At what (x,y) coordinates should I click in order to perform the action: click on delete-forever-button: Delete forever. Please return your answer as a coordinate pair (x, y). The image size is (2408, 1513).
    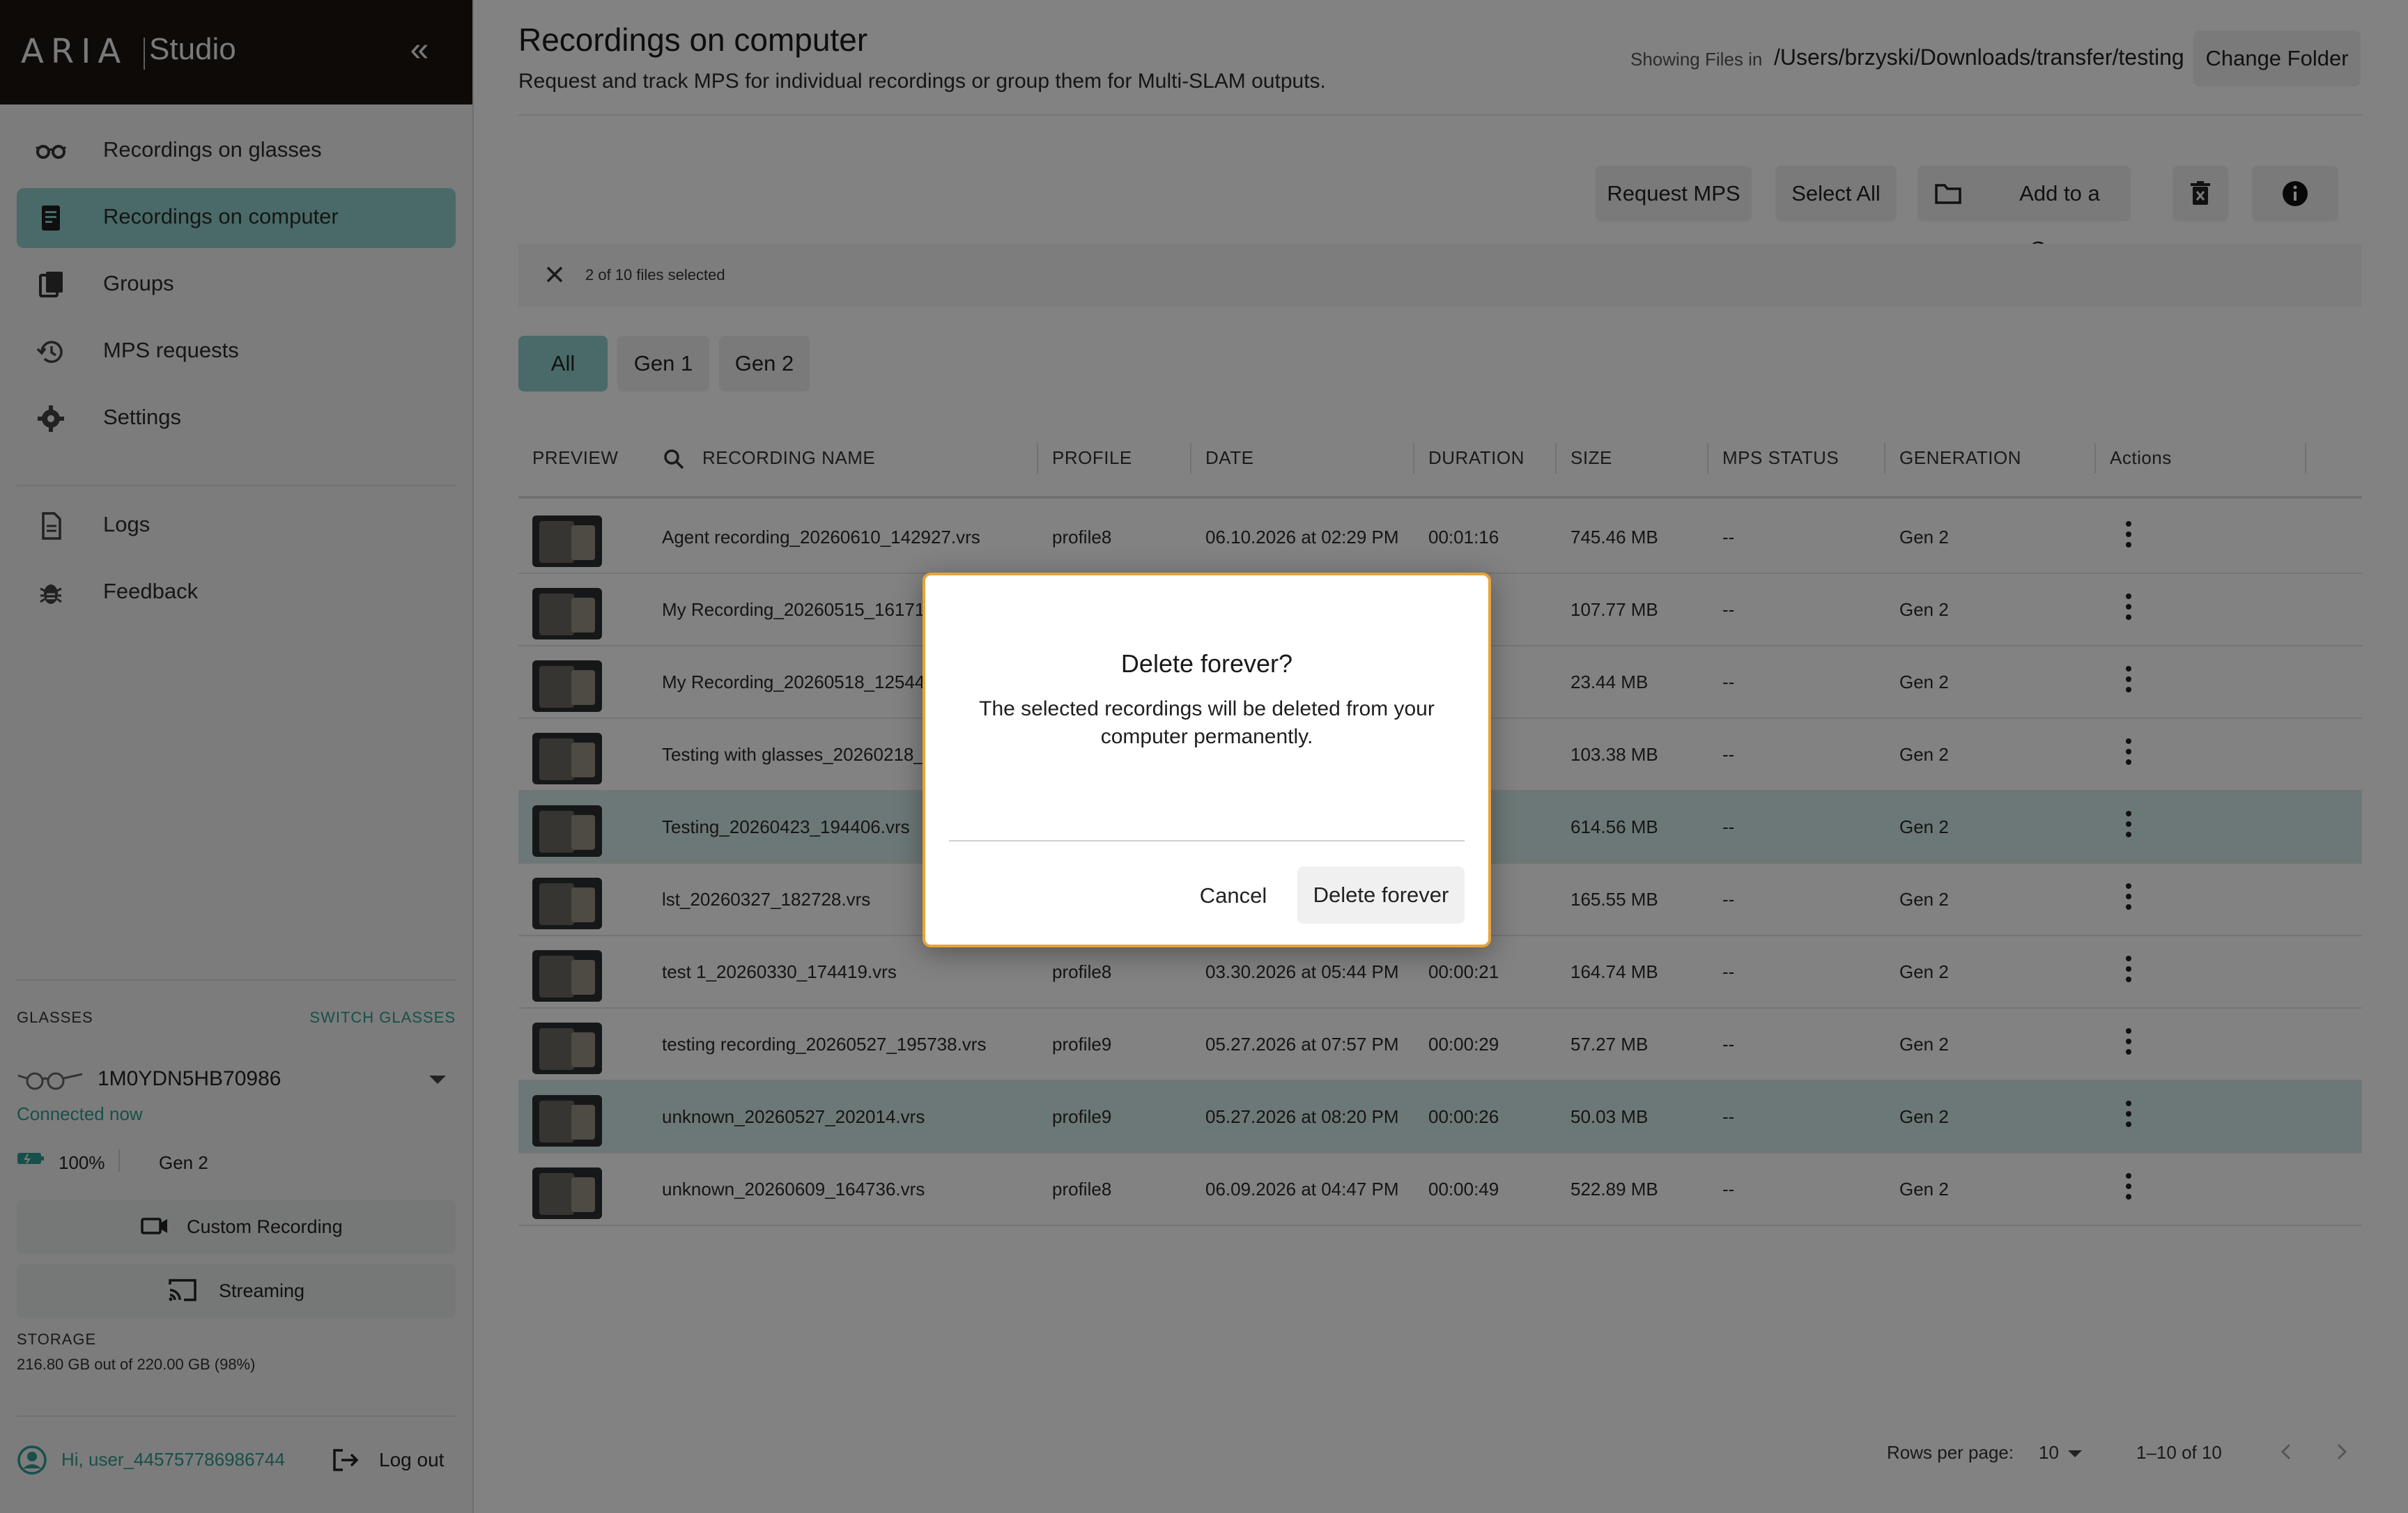
    Looking at the image, I should click on (1381, 896).